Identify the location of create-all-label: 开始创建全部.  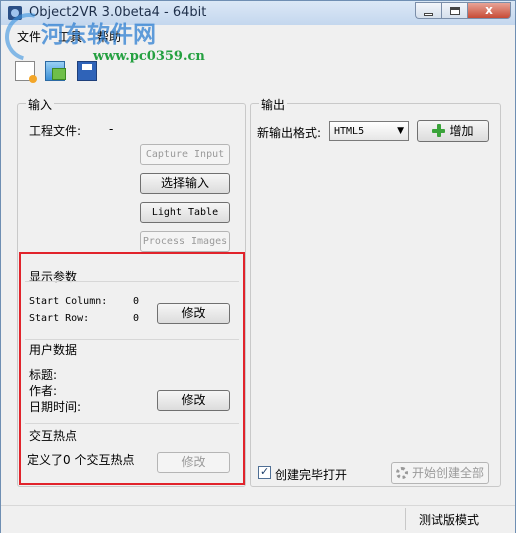
(447, 473).